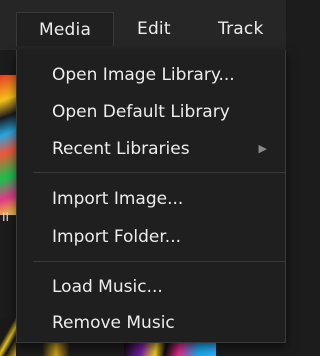  I want to click on menu-item-recent-libraries: Recent Libraries ▶, so click(151, 149).